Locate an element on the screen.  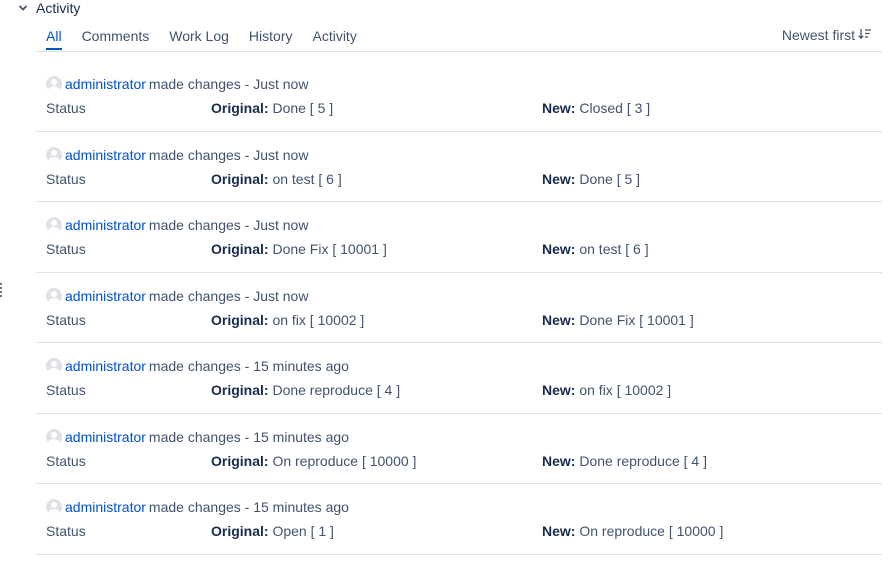
original-value: Original: on fix [ 10002 ] is located at coordinates (287, 320).